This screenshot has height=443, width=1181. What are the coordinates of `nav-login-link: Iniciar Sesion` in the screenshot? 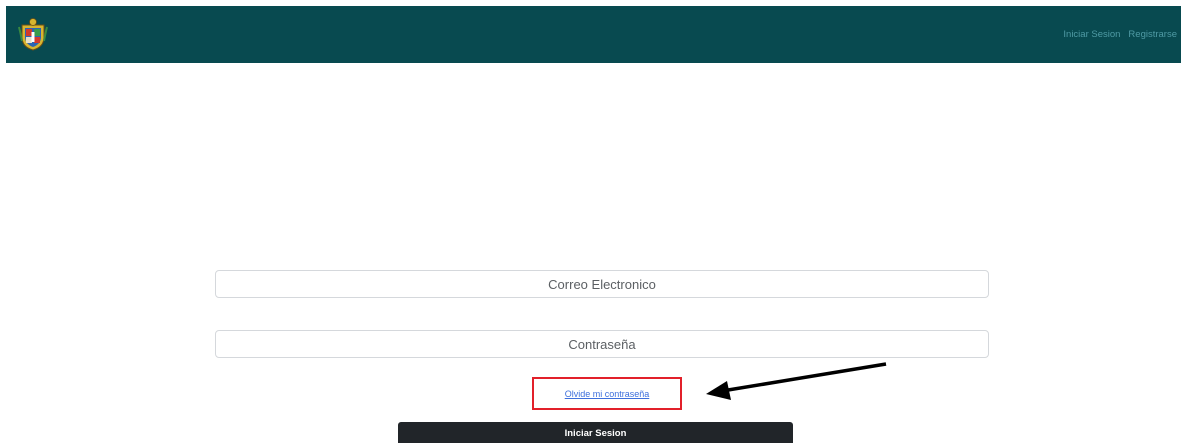 It's located at (1091, 34).